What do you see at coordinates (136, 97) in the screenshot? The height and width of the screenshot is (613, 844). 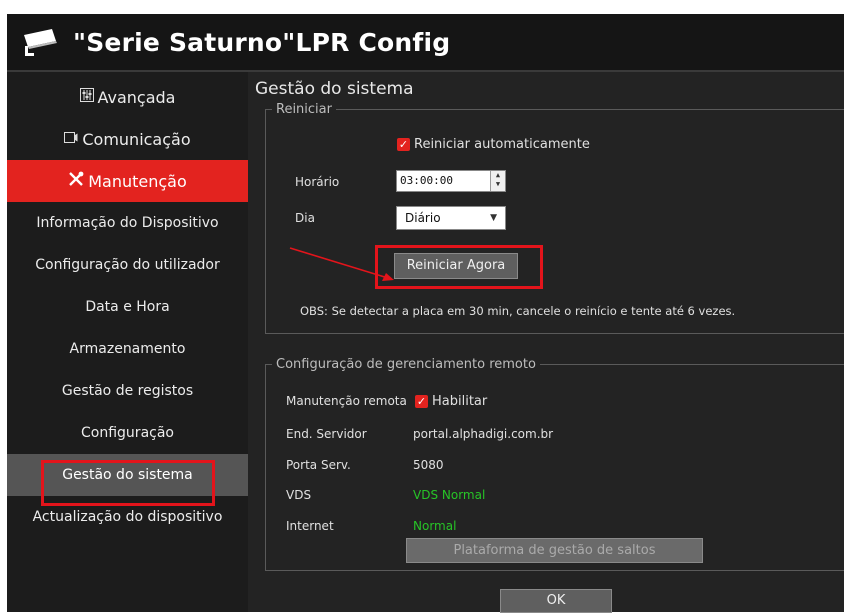 I see `sidebar-item-label: Avançada` at bounding box center [136, 97].